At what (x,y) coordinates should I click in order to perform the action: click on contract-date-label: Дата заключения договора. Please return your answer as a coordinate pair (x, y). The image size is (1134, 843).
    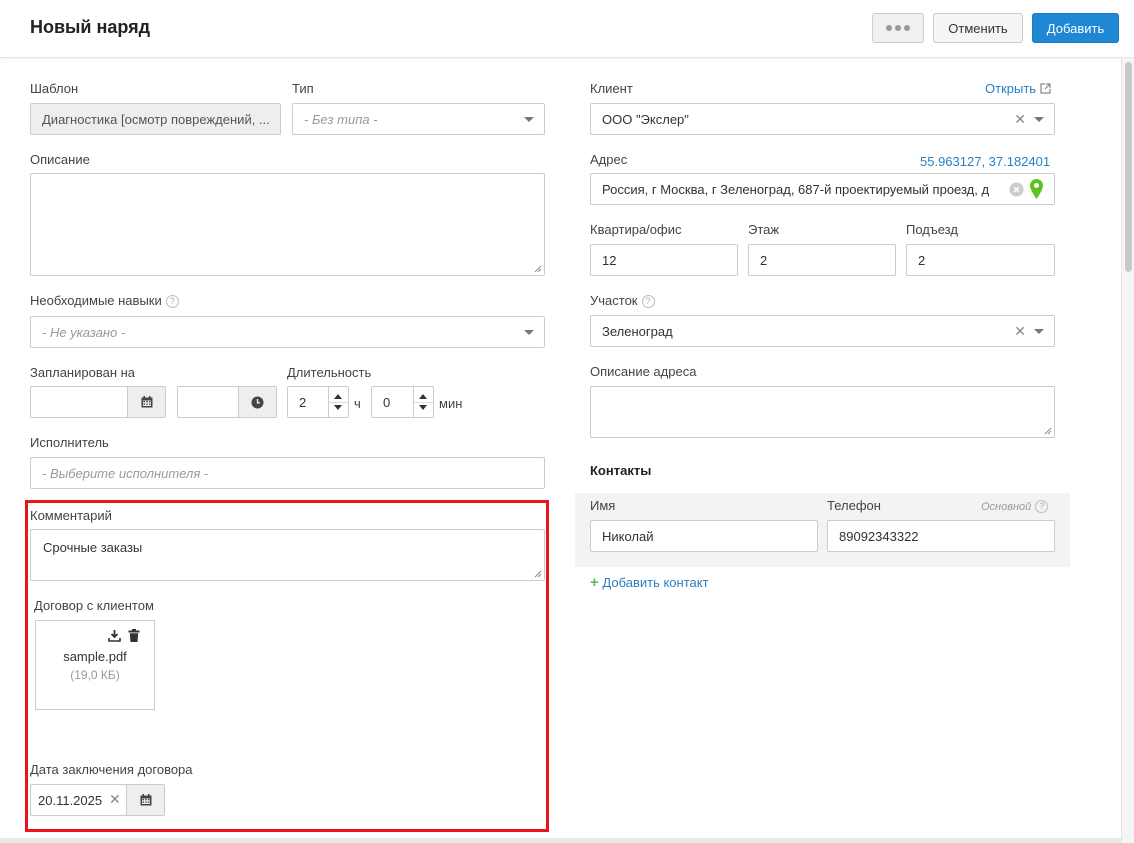
    Looking at the image, I should click on (111, 769).